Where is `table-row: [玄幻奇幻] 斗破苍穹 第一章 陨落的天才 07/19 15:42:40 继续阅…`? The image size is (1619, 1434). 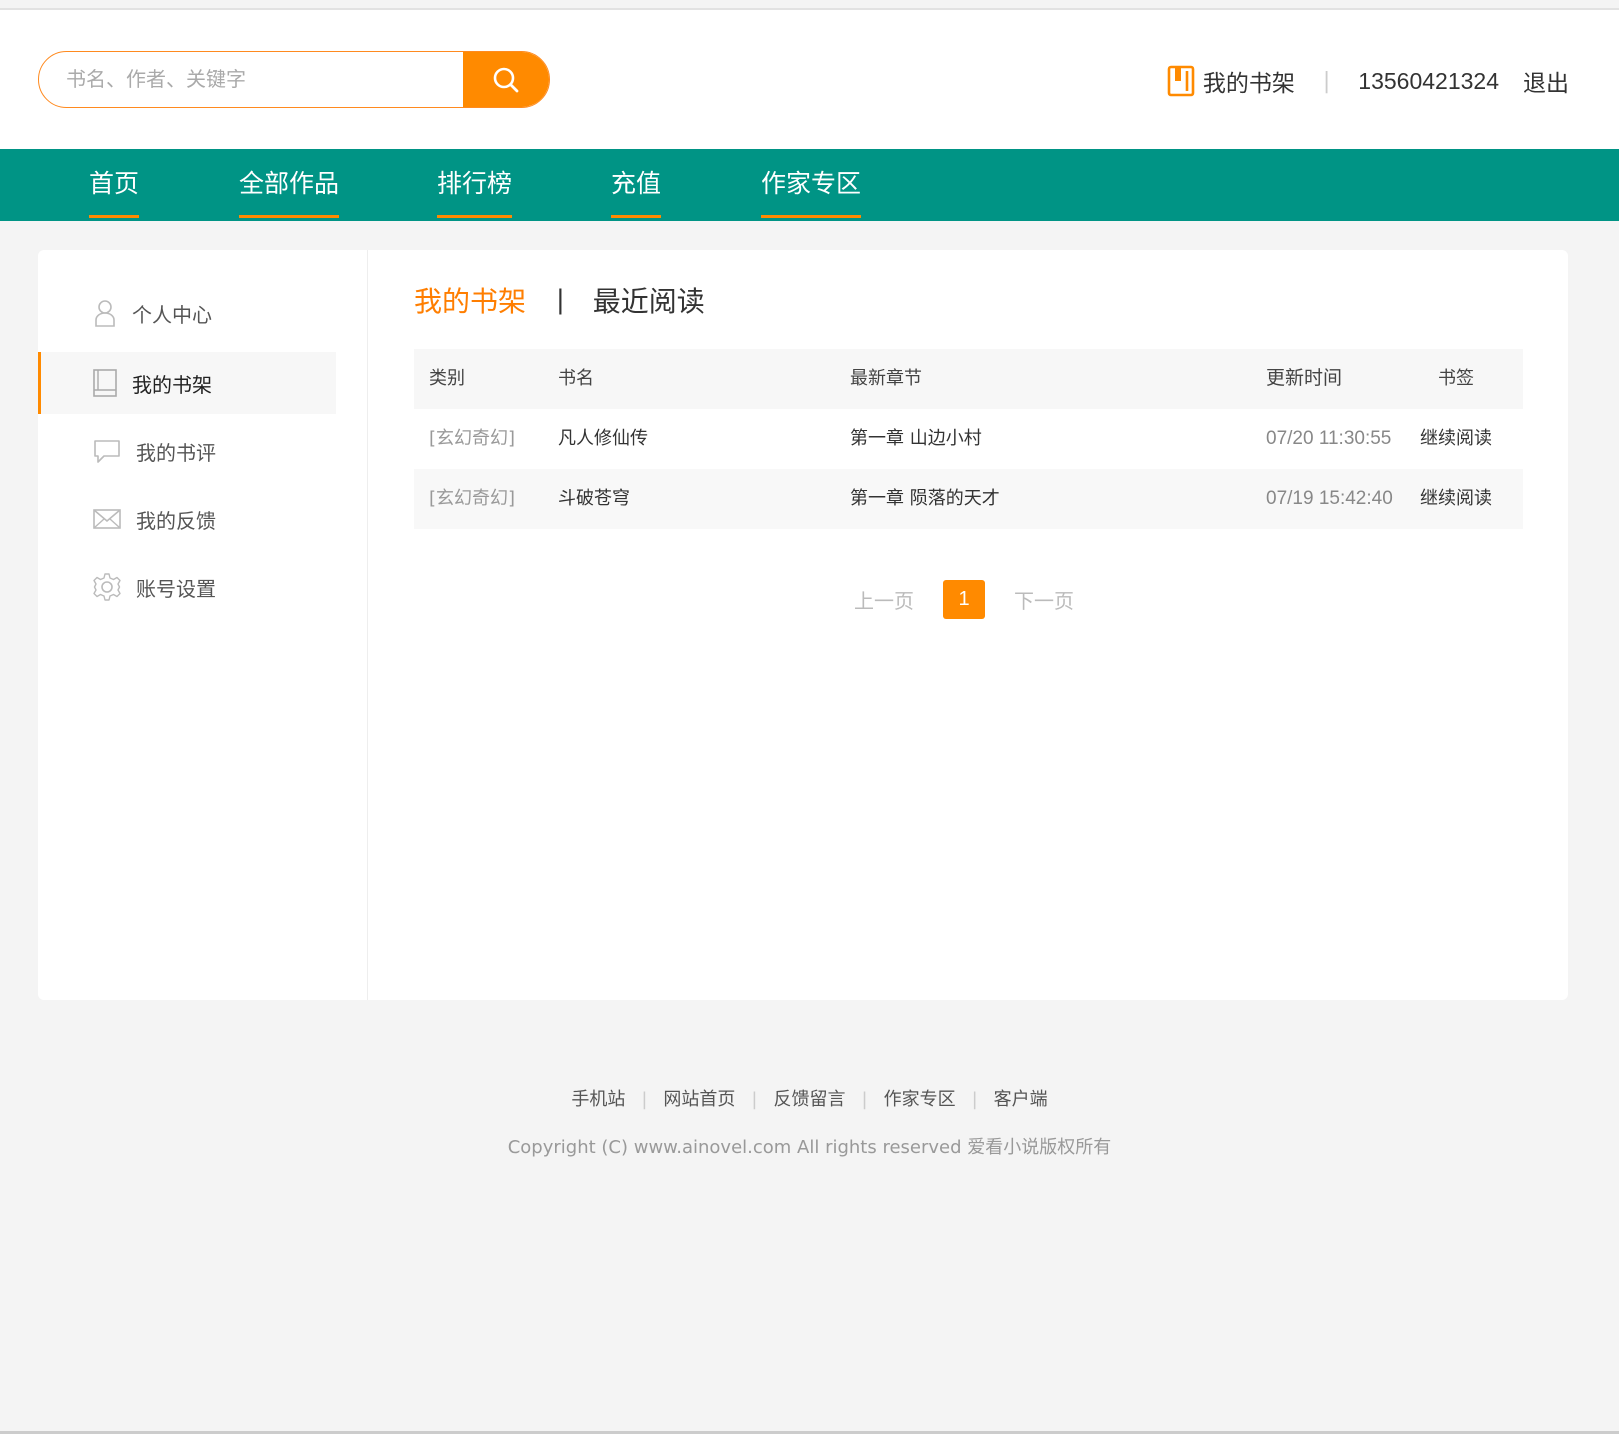
table-row: [玄幻奇幻] 斗破苍穹 第一章 陨落的天才 07/19 15:42:40 继续阅… is located at coordinates (968, 499).